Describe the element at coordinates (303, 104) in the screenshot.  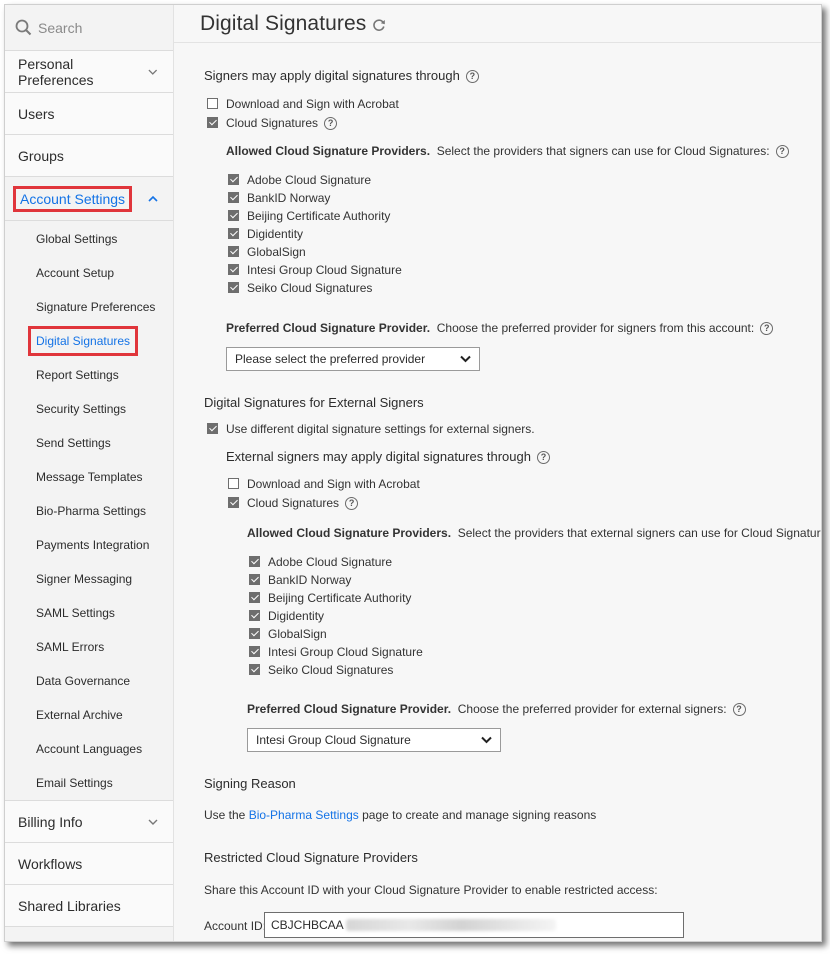
I see `download-sign-option: Download and Sign with Acrobat` at that location.